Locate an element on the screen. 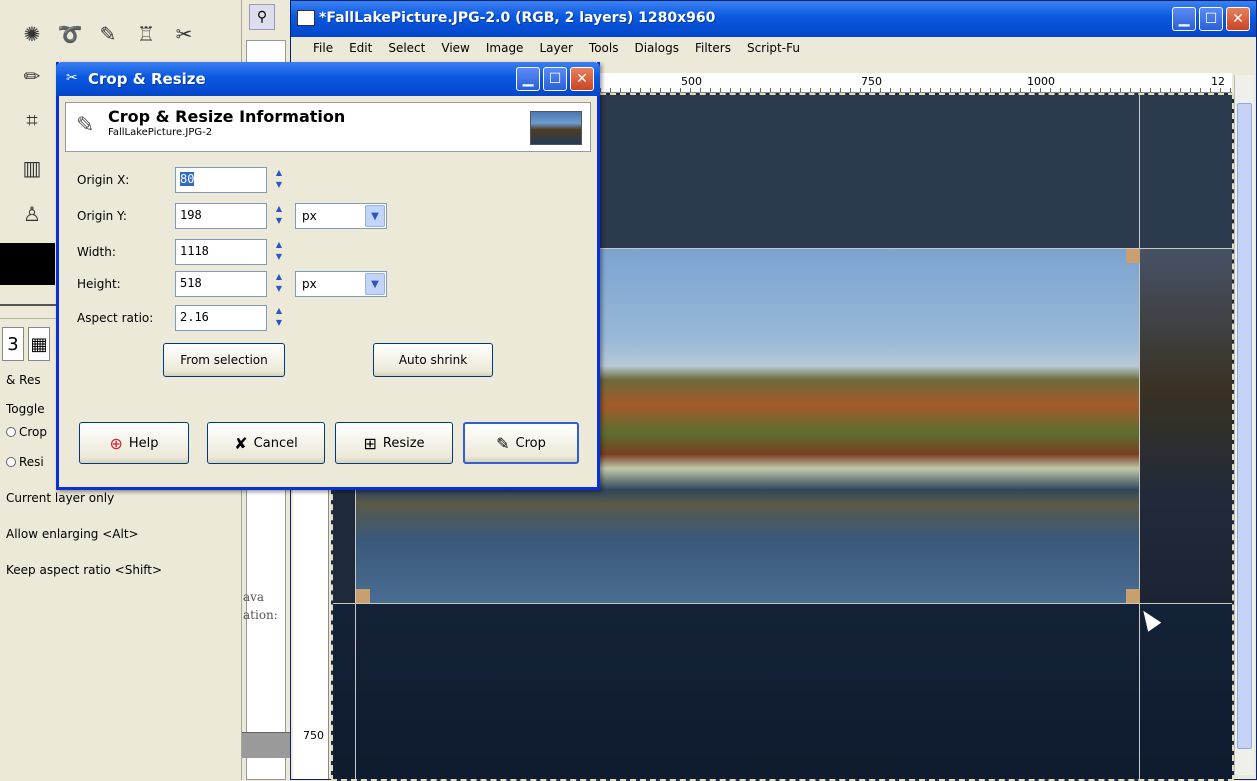  crop-radio-label: Crop is located at coordinates (33, 432).